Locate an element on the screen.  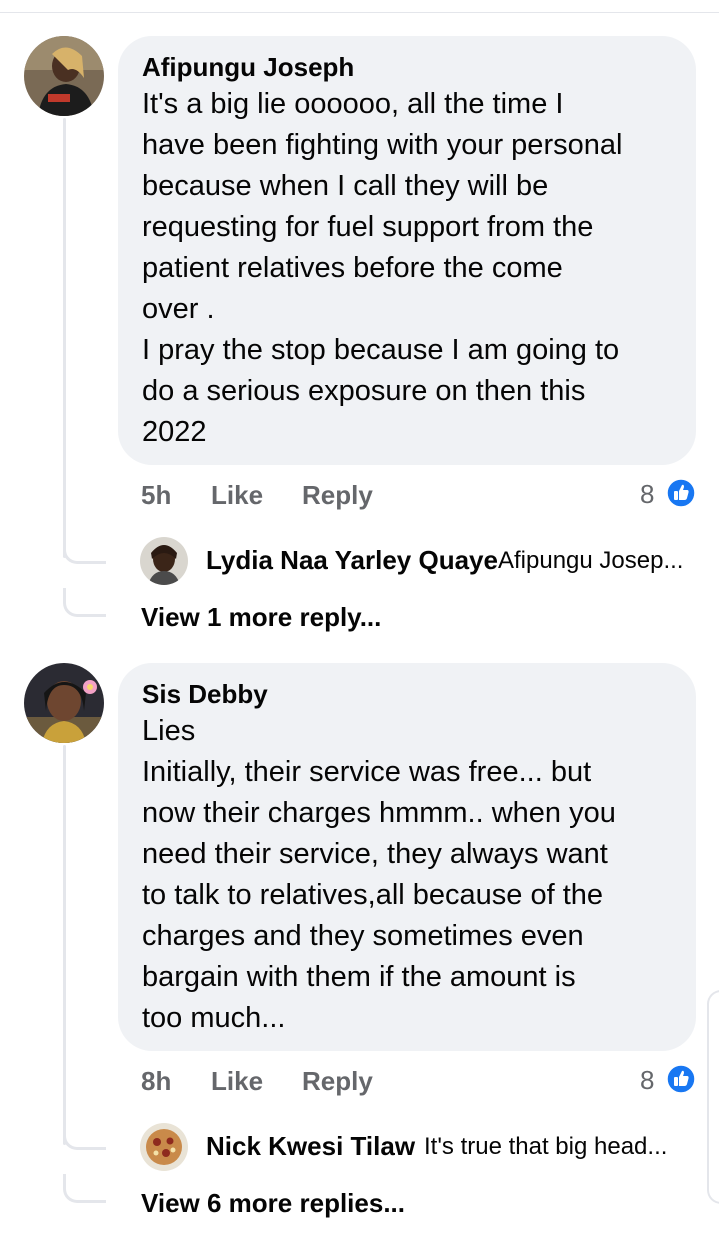
comment-author: Afipungu Joseph is located at coordinates (407, 67).